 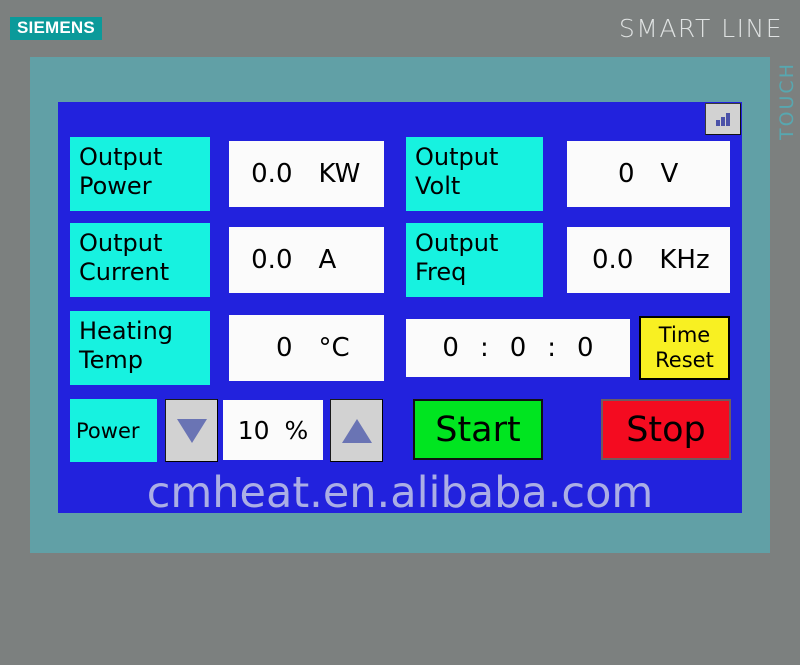 I want to click on time-reset-button: Time Reset, so click(x=684, y=348).